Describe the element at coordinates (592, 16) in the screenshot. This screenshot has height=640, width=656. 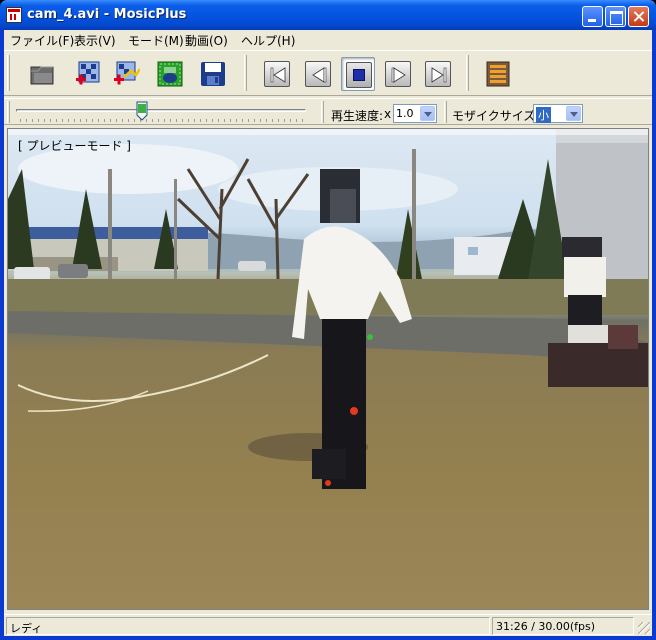
I see `minimize-button` at that location.